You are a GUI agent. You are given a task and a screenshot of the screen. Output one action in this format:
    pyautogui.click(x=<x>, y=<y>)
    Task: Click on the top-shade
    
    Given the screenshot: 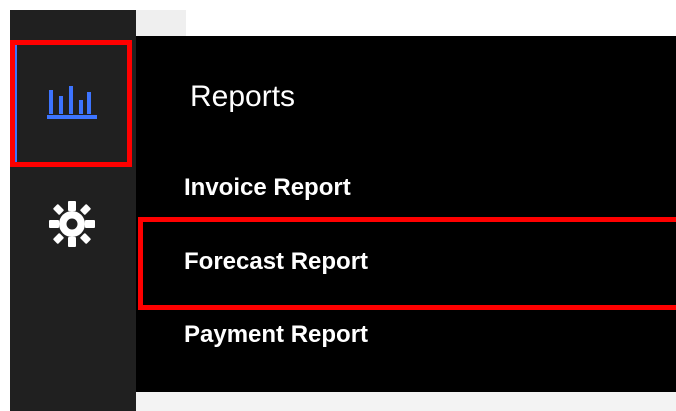 What is the action you would take?
    pyautogui.click(x=161, y=23)
    